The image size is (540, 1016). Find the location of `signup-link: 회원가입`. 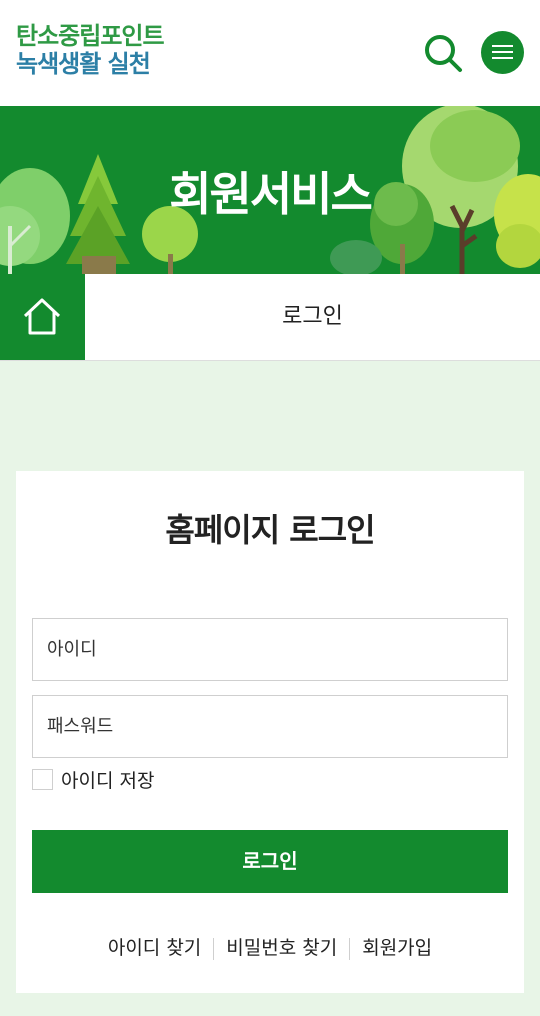

signup-link: 회원가입 is located at coordinates (397, 948).